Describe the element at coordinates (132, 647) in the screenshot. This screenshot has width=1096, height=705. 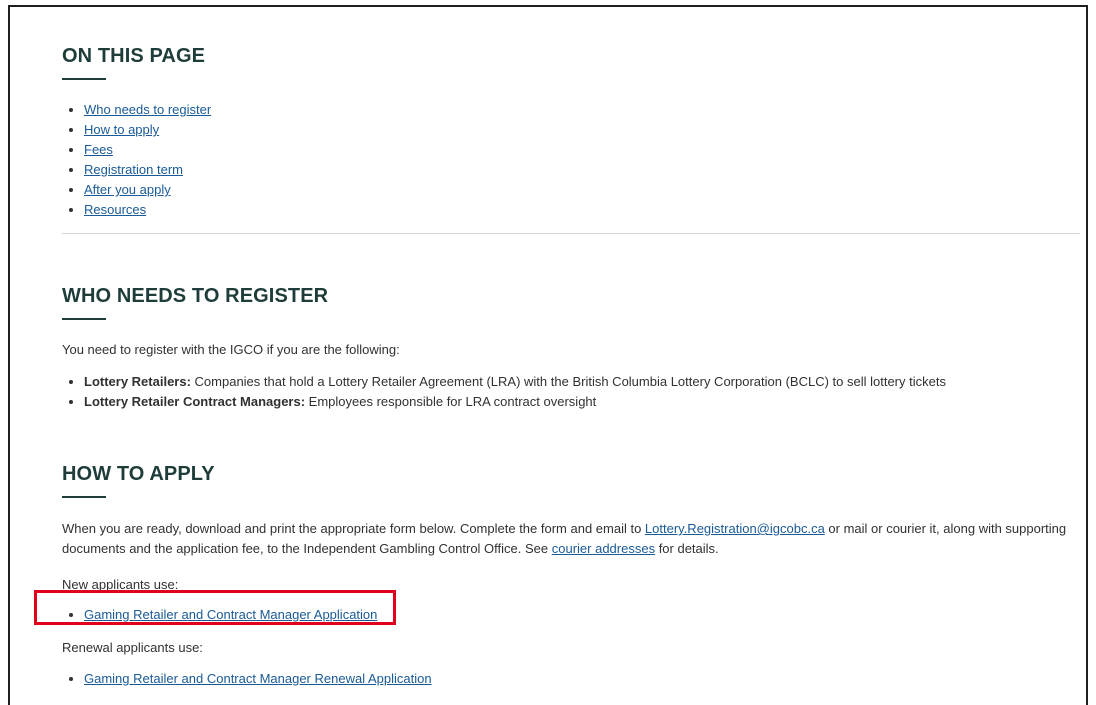
I see `renewal-applicants-label: Renewal applicants use:` at that location.